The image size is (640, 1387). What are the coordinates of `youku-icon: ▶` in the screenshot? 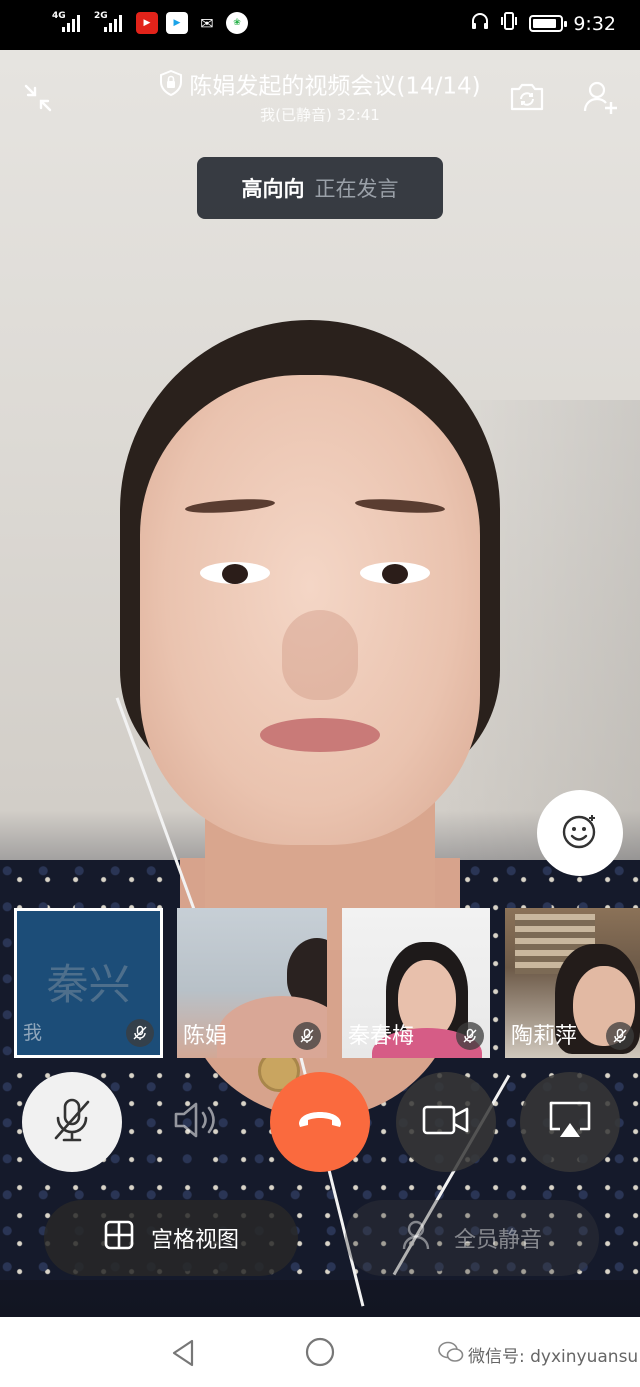 It's located at (177, 23).